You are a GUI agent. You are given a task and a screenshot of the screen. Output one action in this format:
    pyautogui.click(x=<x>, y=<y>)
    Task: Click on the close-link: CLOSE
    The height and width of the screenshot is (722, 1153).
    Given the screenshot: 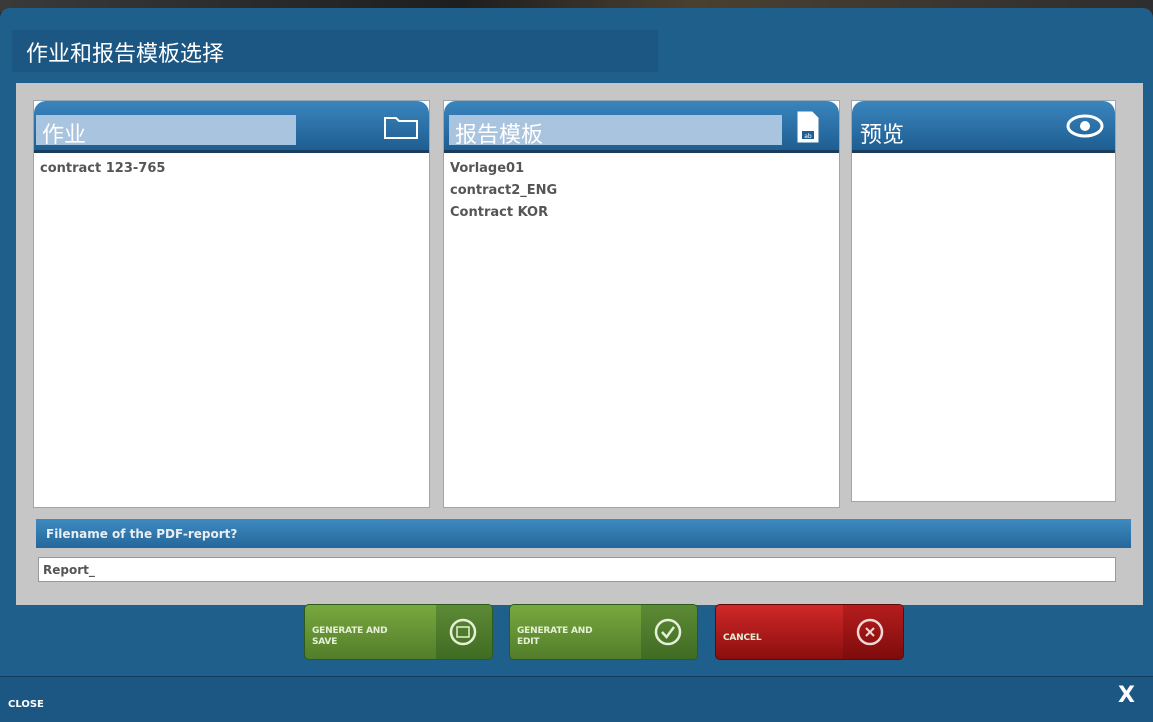 What is the action you would take?
    pyautogui.click(x=26, y=704)
    